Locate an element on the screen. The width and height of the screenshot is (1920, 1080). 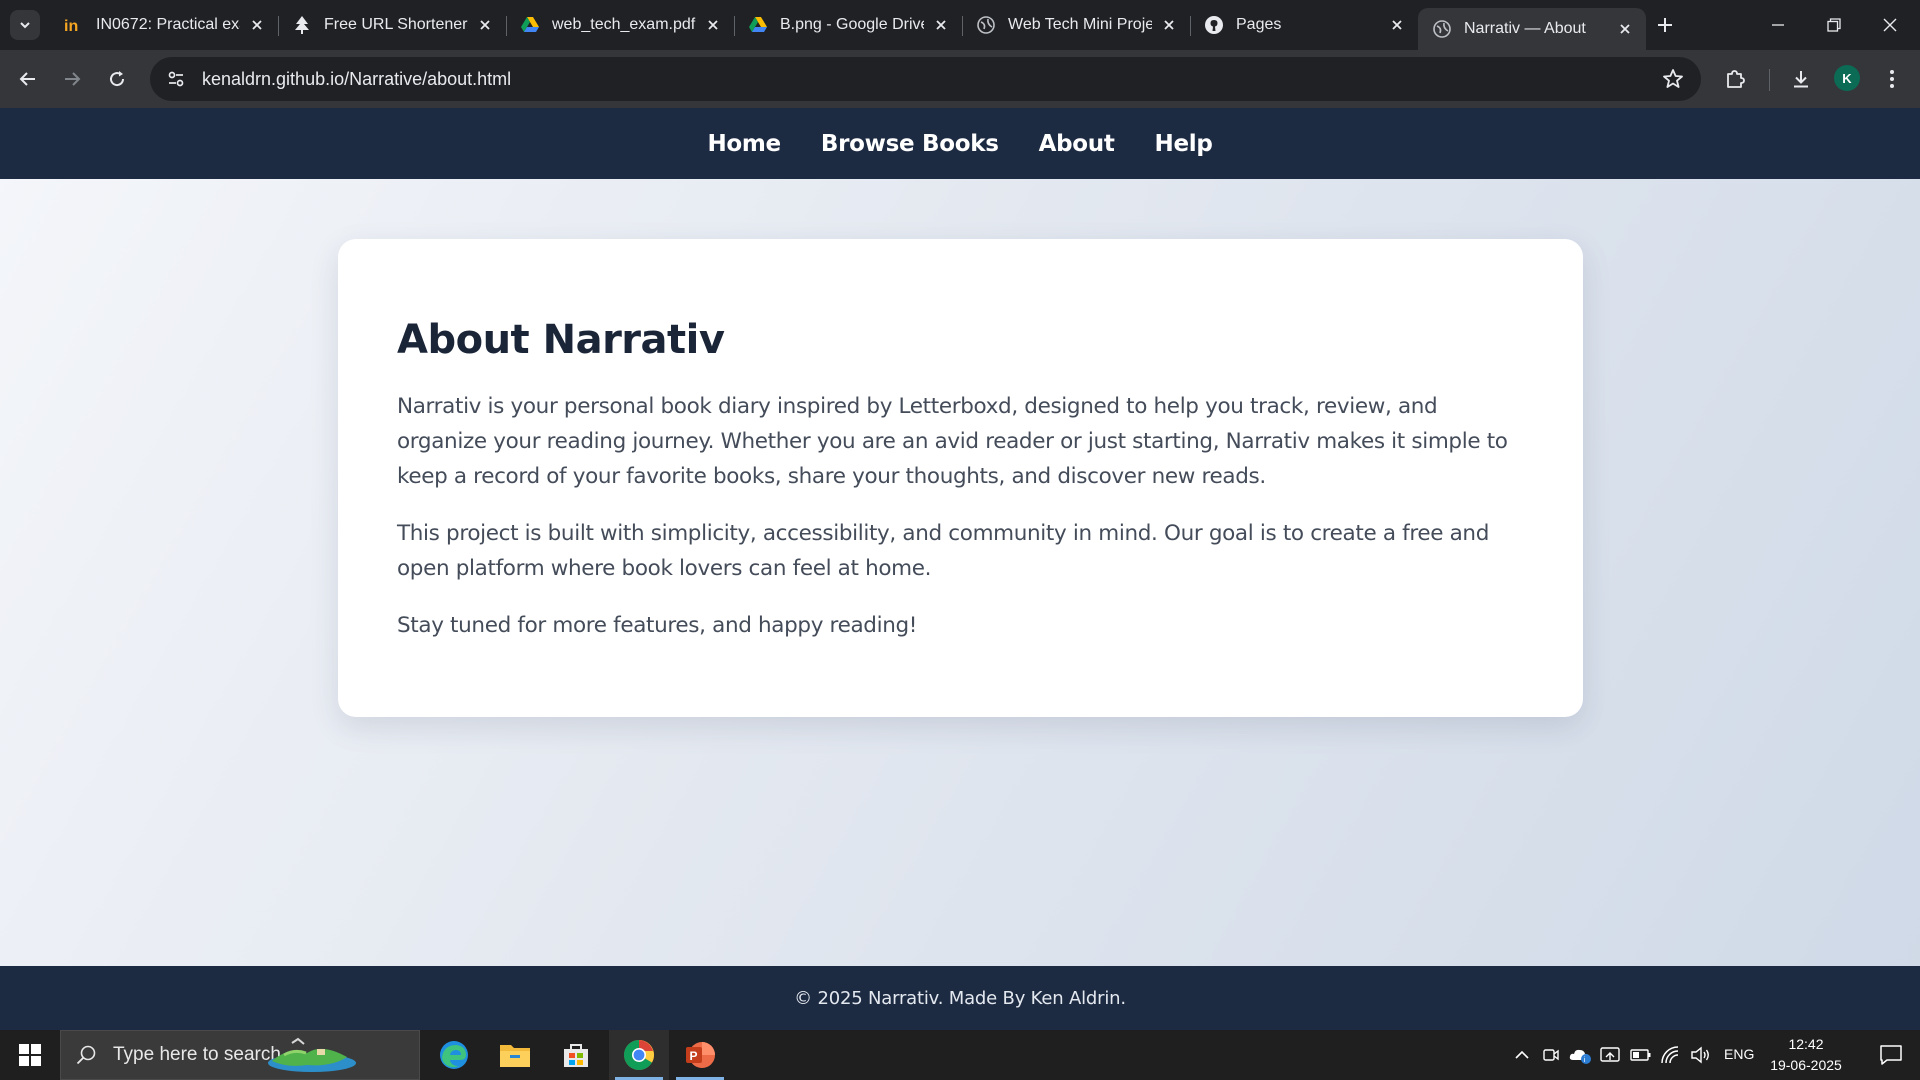
tab-internshala: in IN0672: Practical exam is located at coordinates (164, 25).